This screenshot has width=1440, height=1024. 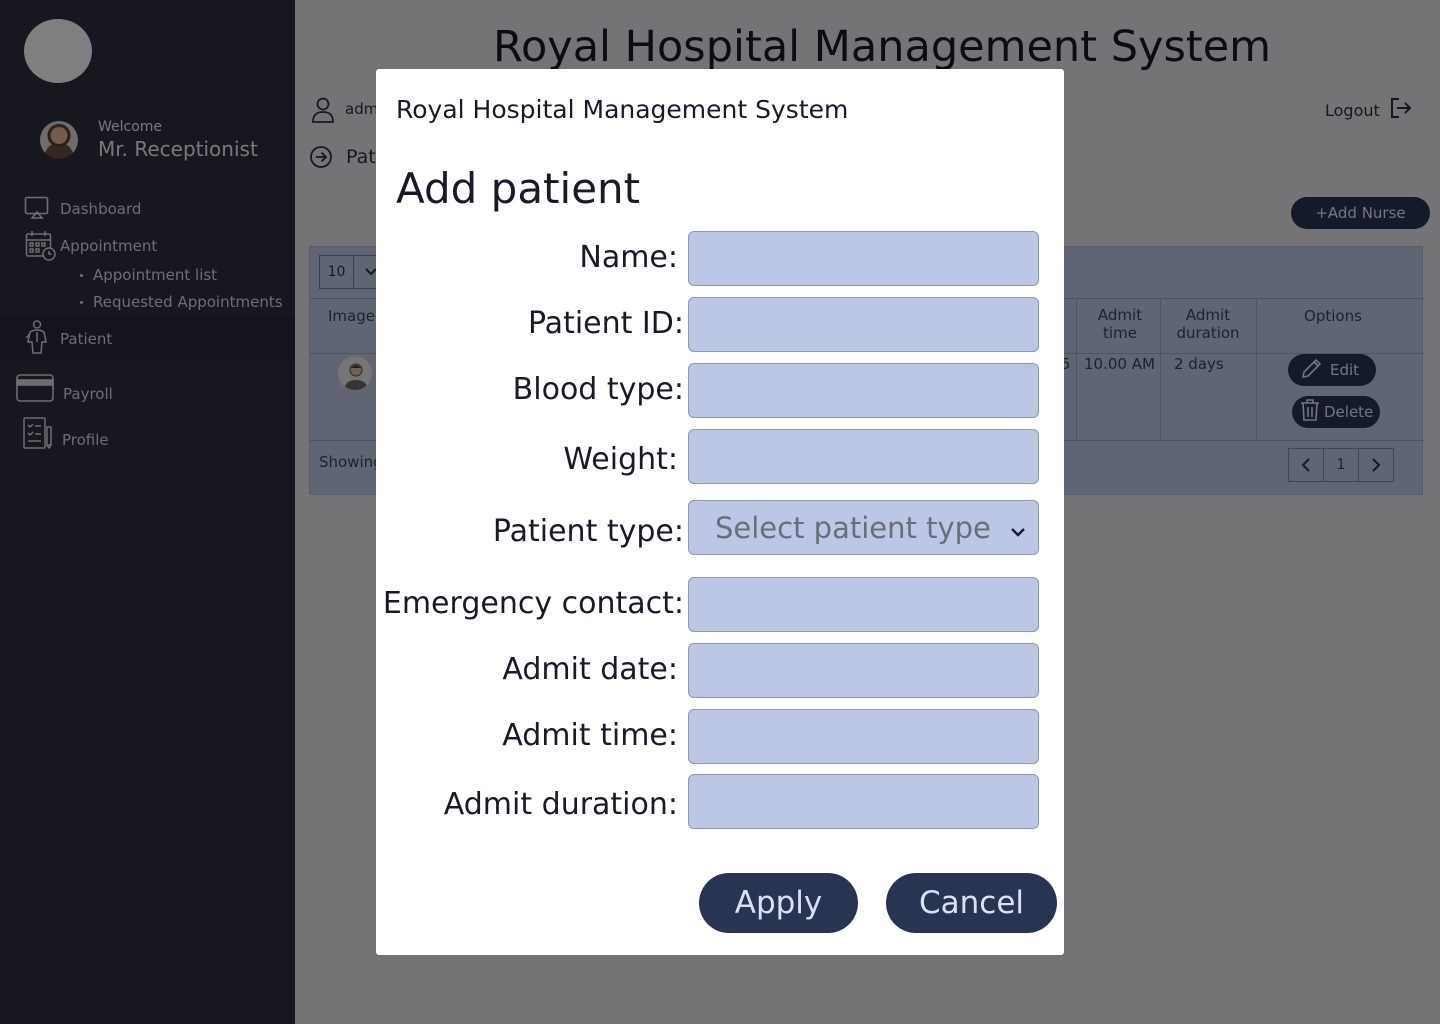 What do you see at coordinates (1018, 532) in the screenshot?
I see `chevron-down-icon` at bounding box center [1018, 532].